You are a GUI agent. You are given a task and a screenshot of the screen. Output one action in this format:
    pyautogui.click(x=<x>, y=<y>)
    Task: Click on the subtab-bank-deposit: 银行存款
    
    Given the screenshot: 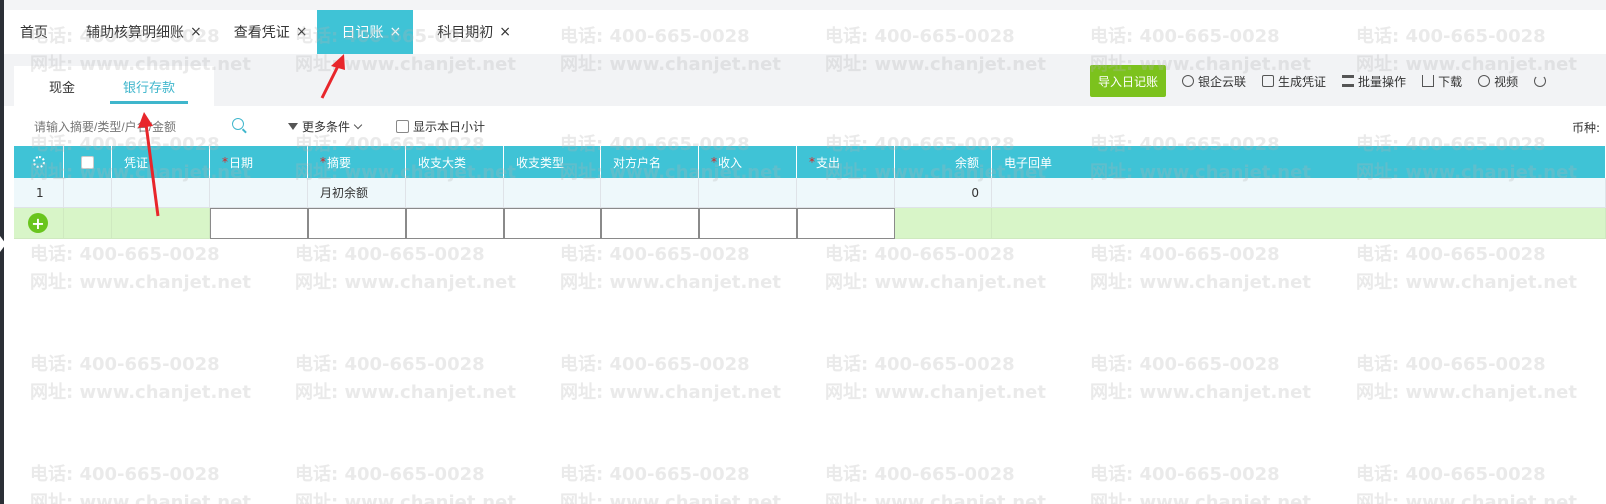 What is the action you would take?
    pyautogui.click(x=149, y=86)
    